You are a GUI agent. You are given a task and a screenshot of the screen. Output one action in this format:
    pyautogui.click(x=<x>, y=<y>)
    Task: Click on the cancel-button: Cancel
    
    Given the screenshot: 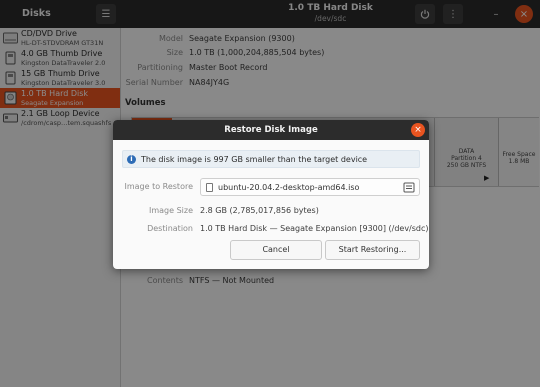 What is the action you would take?
    pyautogui.click(x=276, y=250)
    